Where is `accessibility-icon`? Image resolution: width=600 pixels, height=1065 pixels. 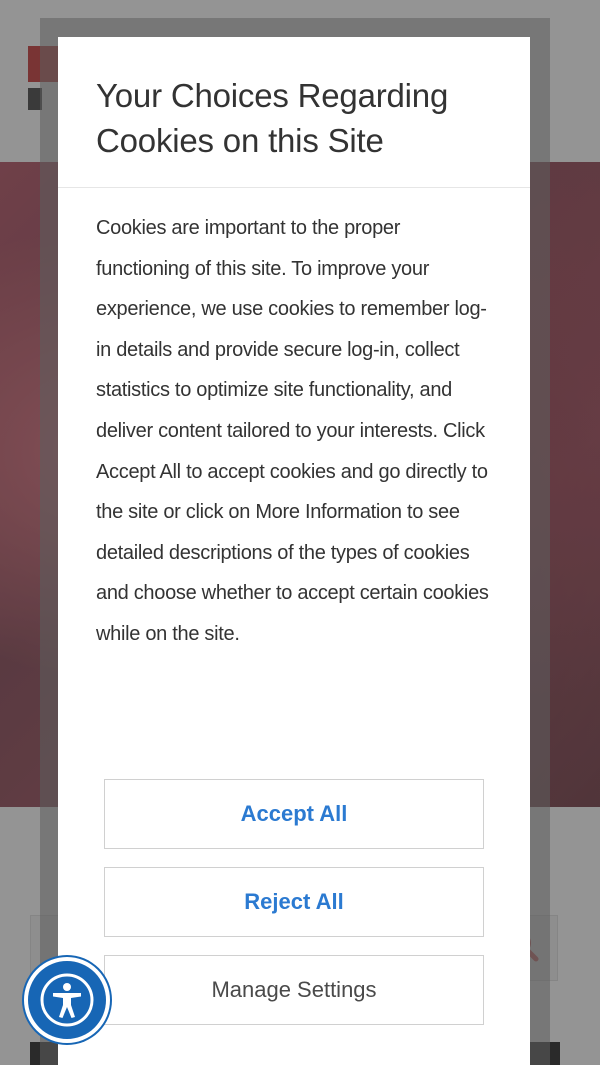 accessibility-icon is located at coordinates (67, 1000).